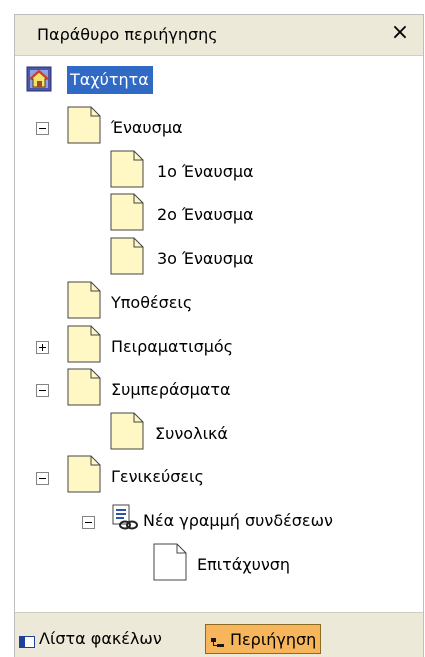 This screenshot has width=425, height=657. I want to click on tree-item-second-trigger: 2ο Έναυσμα, so click(205, 214).